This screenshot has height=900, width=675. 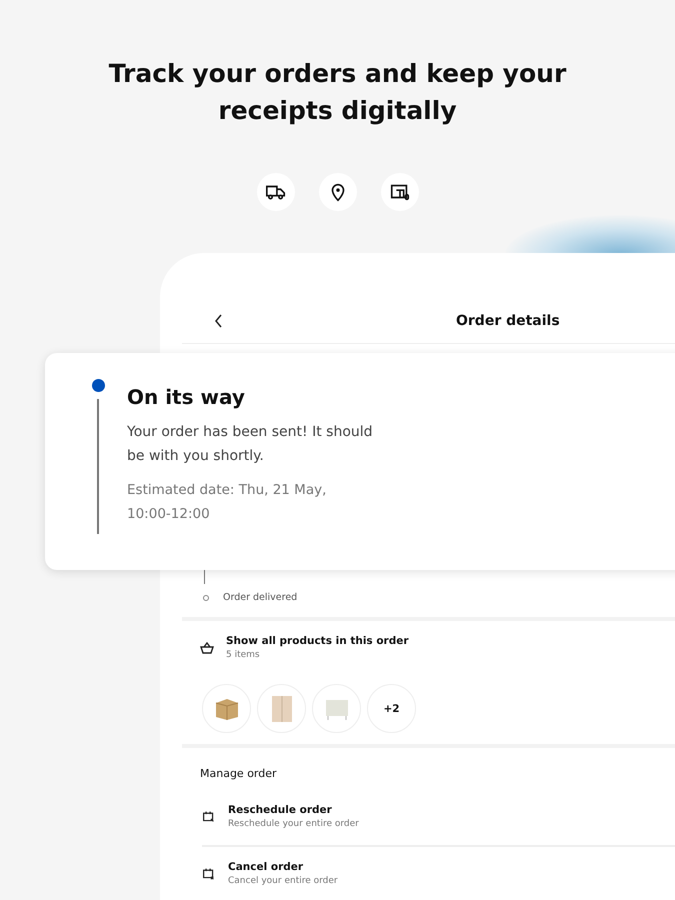 What do you see at coordinates (338, 92) in the screenshot?
I see `headline: Track your orders and keep your receipts digitally` at bounding box center [338, 92].